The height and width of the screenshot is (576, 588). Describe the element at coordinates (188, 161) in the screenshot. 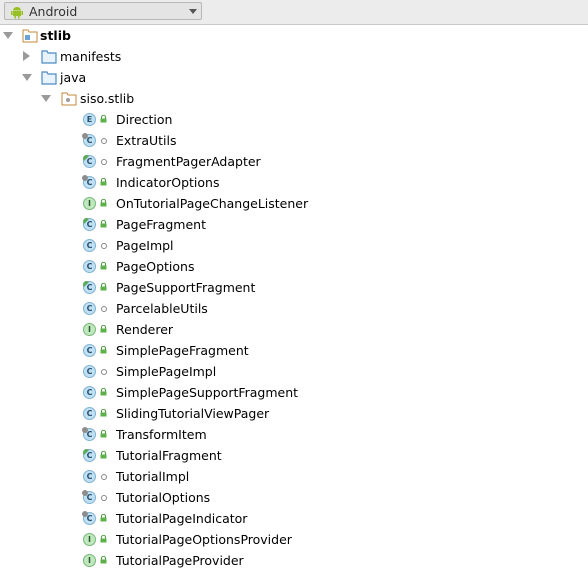

I see `tree-node-label: FragmentPagerAdapter` at that location.